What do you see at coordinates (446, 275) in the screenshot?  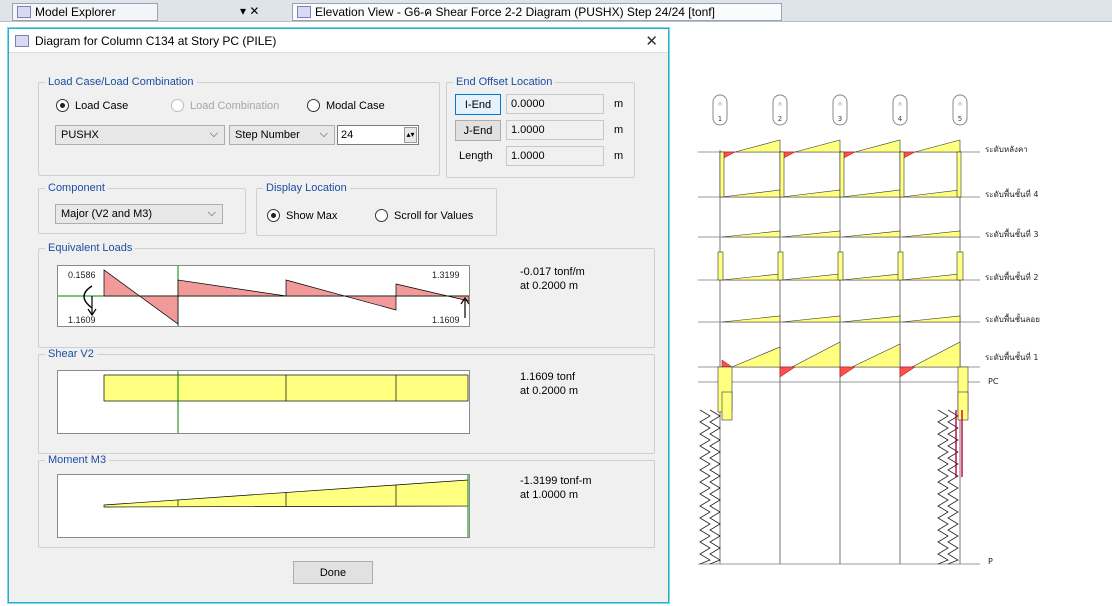 I see `svg-text: 1.3199` at bounding box center [446, 275].